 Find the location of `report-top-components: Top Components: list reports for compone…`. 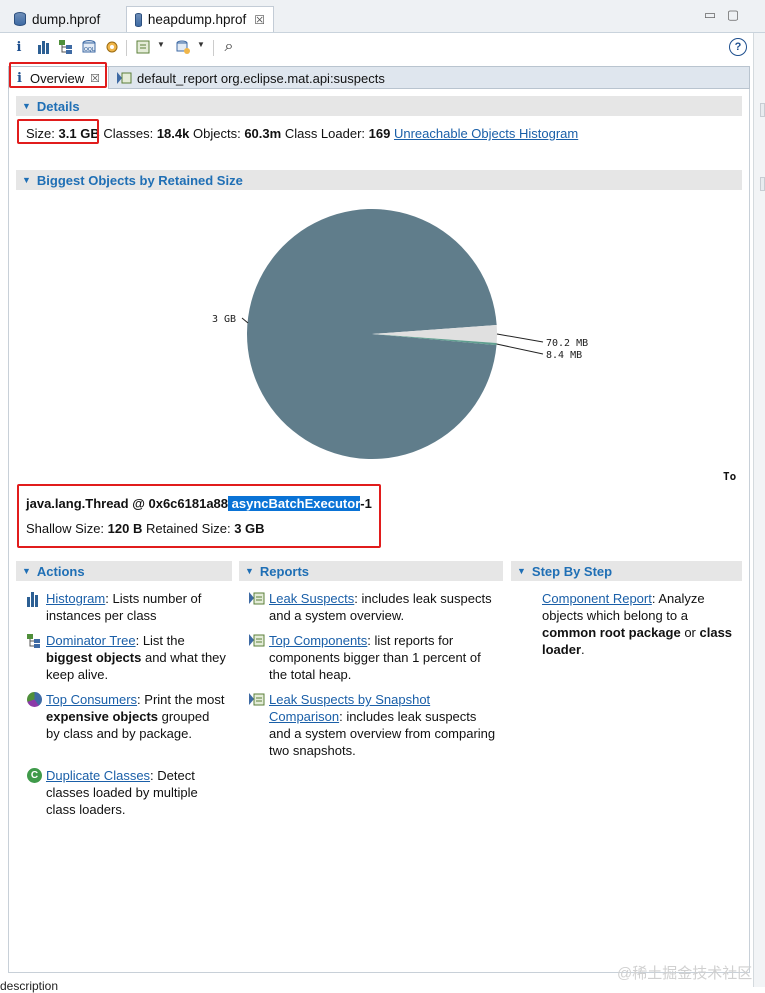

report-top-components: Top Components: list reports for compone… is located at coordinates (383, 657).